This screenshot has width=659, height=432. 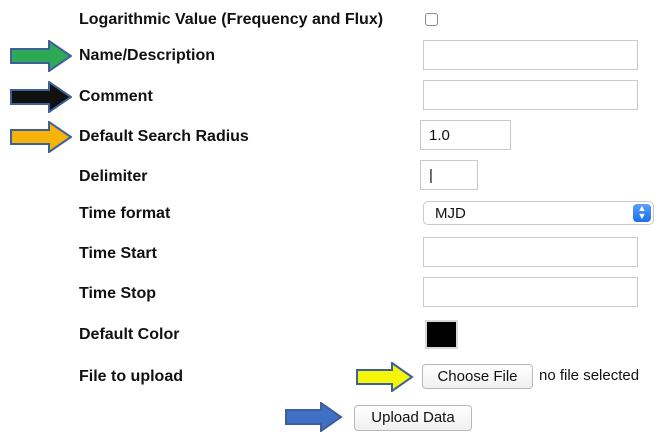 I want to click on search-radius-input, so click(x=465, y=135).